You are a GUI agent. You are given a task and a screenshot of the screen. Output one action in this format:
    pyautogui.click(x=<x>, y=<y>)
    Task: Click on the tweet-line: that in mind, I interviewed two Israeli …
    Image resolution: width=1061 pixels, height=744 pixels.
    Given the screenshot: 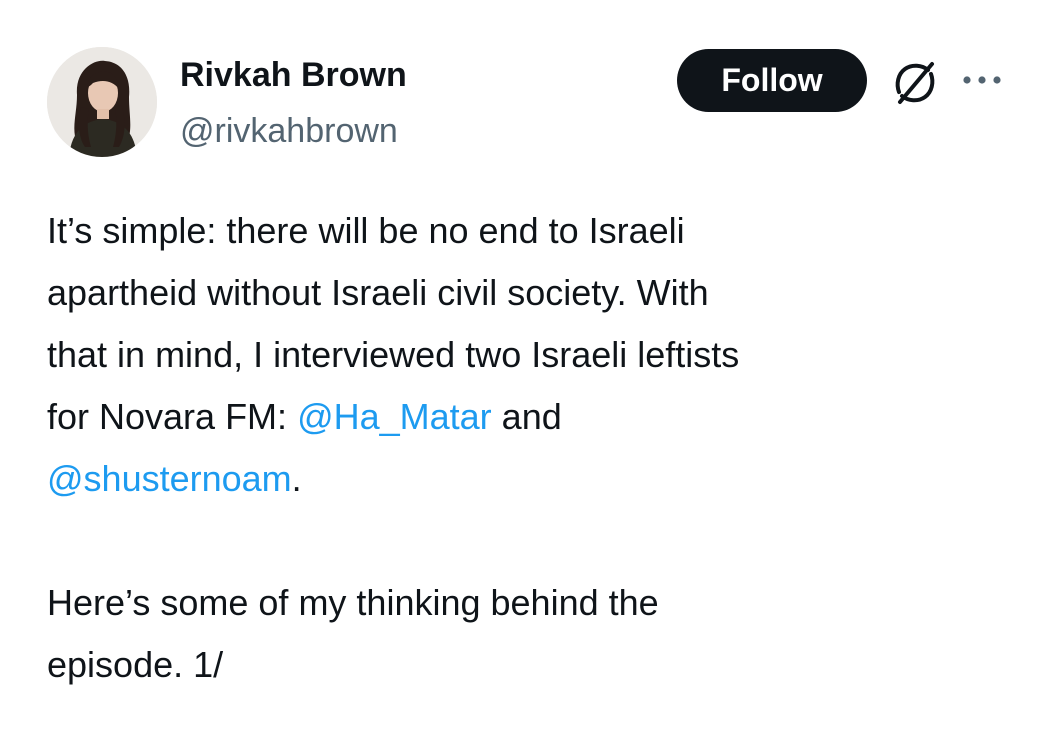 What is the action you would take?
    pyautogui.click(x=393, y=354)
    